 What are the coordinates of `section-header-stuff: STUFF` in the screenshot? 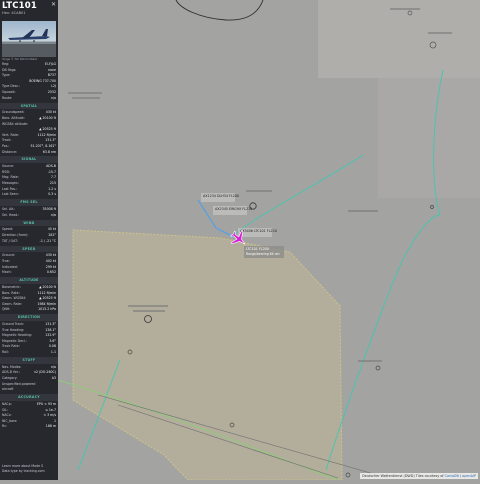 It's located at (29, 360).